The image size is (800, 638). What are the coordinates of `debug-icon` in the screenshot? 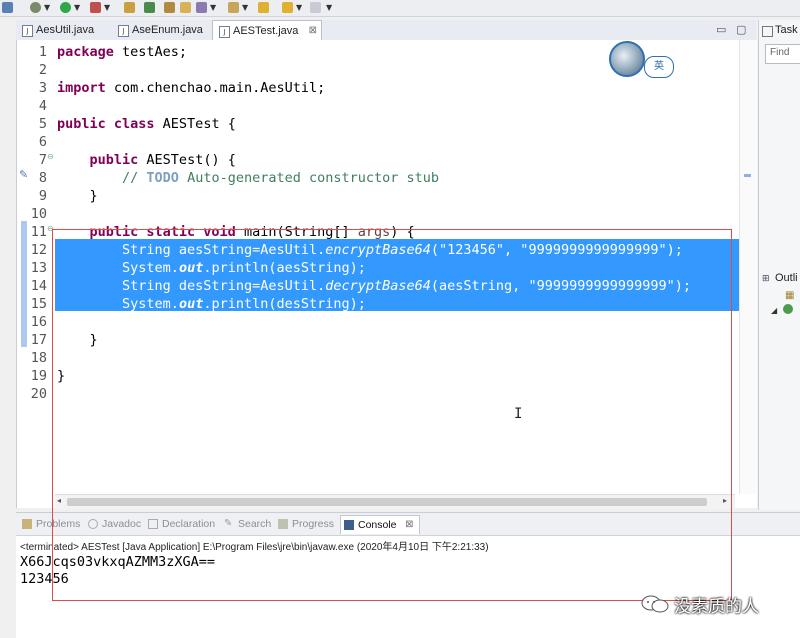 It's located at (95, 7).